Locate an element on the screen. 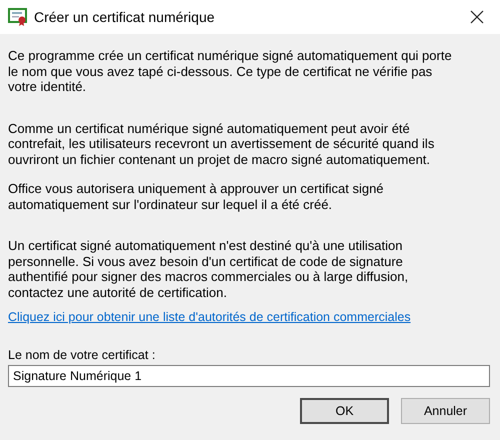 This screenshot has height=440, width=500. description-paragraph: Ce programme crée un certificat numérique signé automatiquement qui porte le nom que vous avez tapé ci-dessous. Ce type de certificat ne vérifie pas votre identité. is located at coordinates (230, 71).